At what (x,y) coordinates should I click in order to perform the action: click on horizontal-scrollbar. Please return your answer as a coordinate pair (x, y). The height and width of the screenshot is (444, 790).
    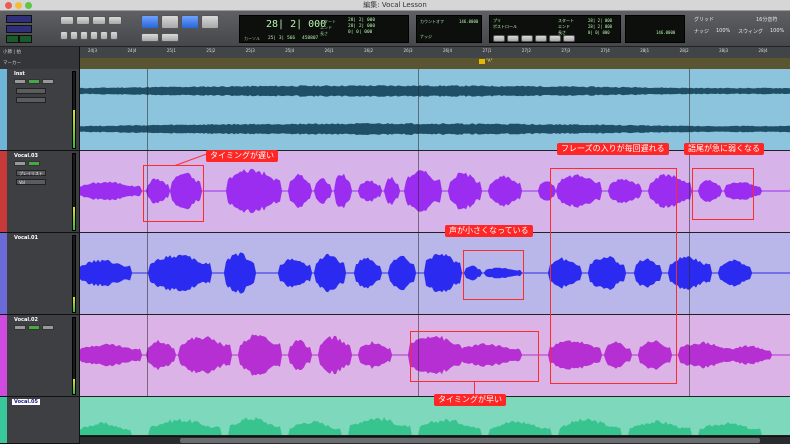
    Looking at the image, I should click on (435, 440).